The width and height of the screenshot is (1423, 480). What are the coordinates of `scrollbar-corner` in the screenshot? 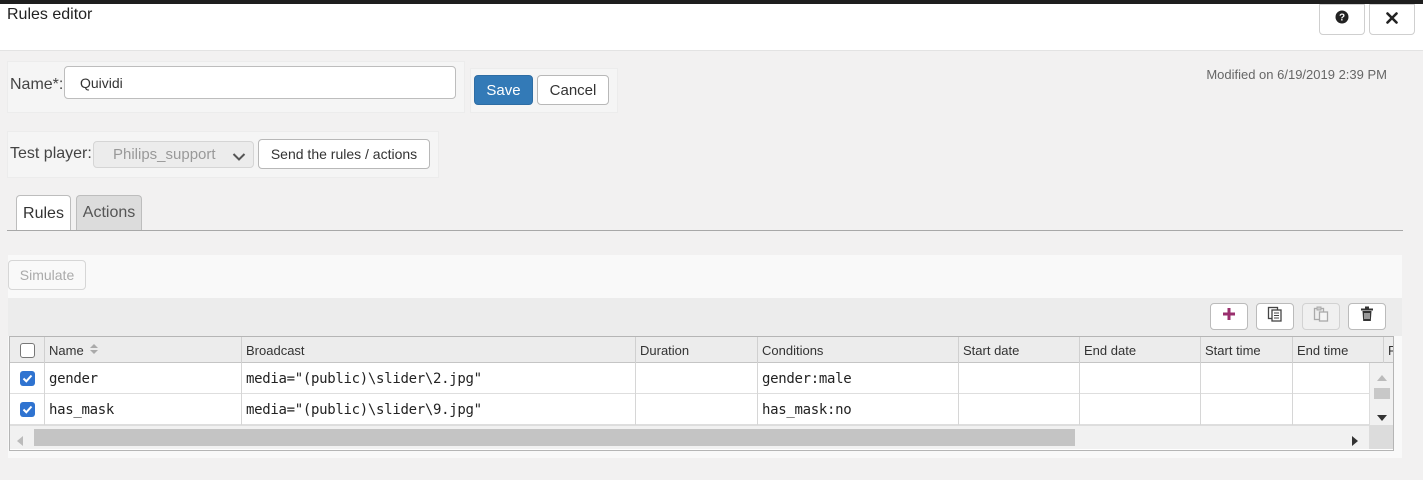 It's located at (1381, 437).